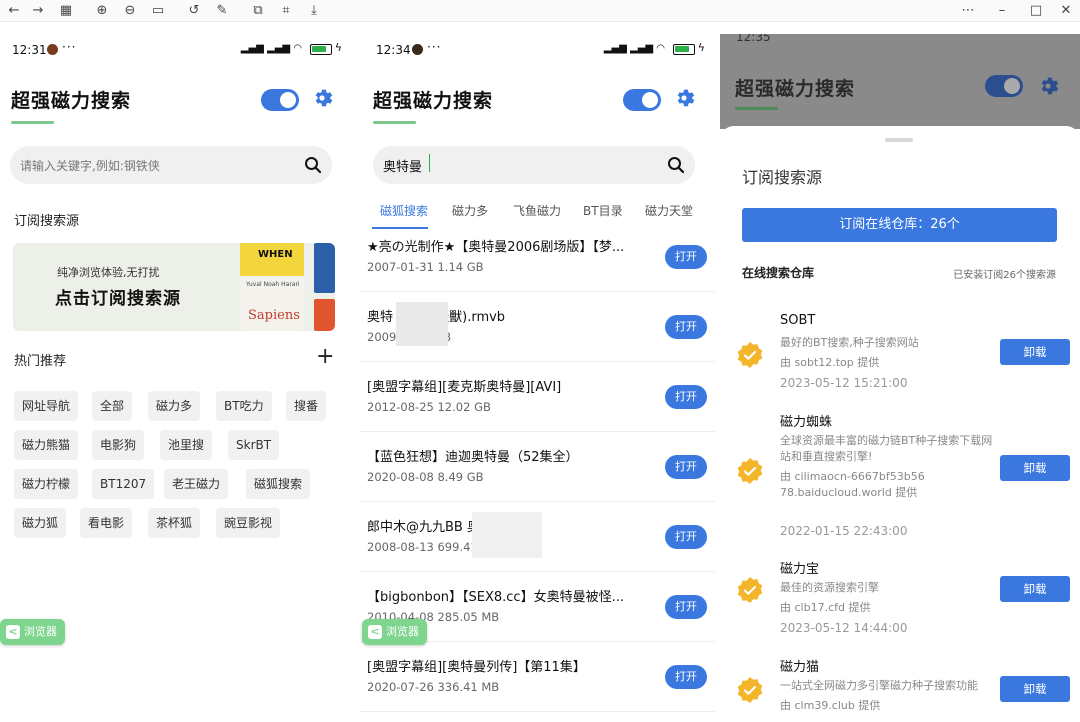  What do you see at coordinates (537, 210) in the screenshot?
I see `tab-feiyu: 飞鱼磁力` at bounding box center [537, 210].